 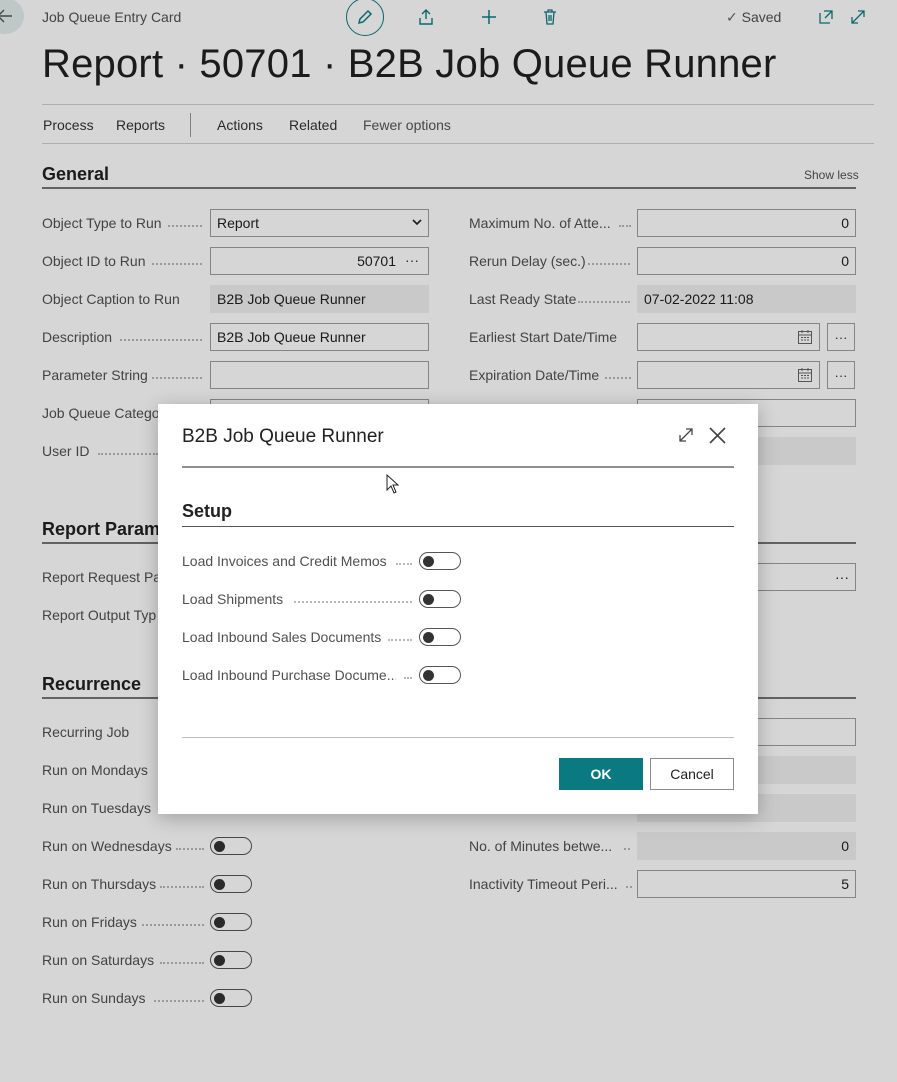 What do you see at coordinates (717, 435) in the screenshot?
I see `close-icon` at bounding box center [717, 435].